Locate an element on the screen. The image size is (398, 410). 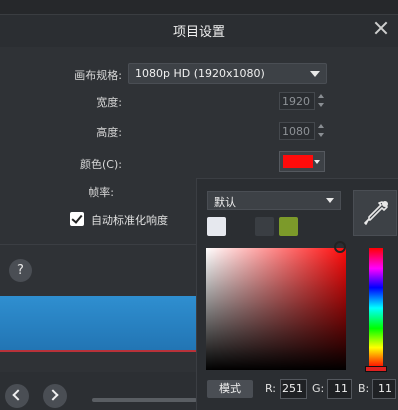
preset-swatch-gray is located at coordinates (264, 226).